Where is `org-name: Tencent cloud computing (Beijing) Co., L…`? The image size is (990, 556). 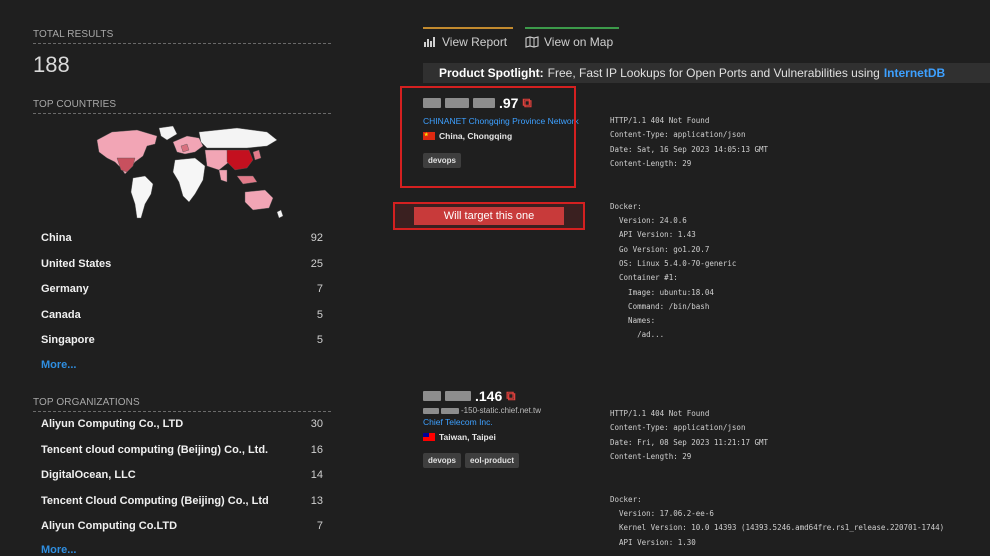 org-name: Tencent cloud computing (Beijing) Co., L… is located at coordinates (155, 450).